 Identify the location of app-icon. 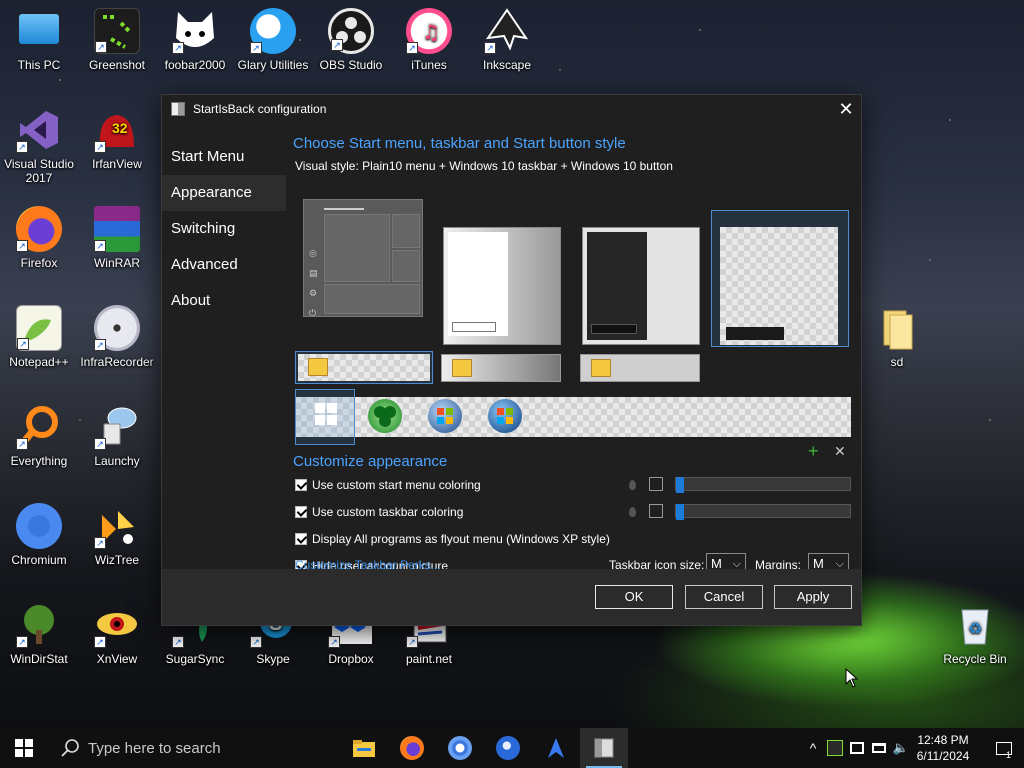
(556, 748).